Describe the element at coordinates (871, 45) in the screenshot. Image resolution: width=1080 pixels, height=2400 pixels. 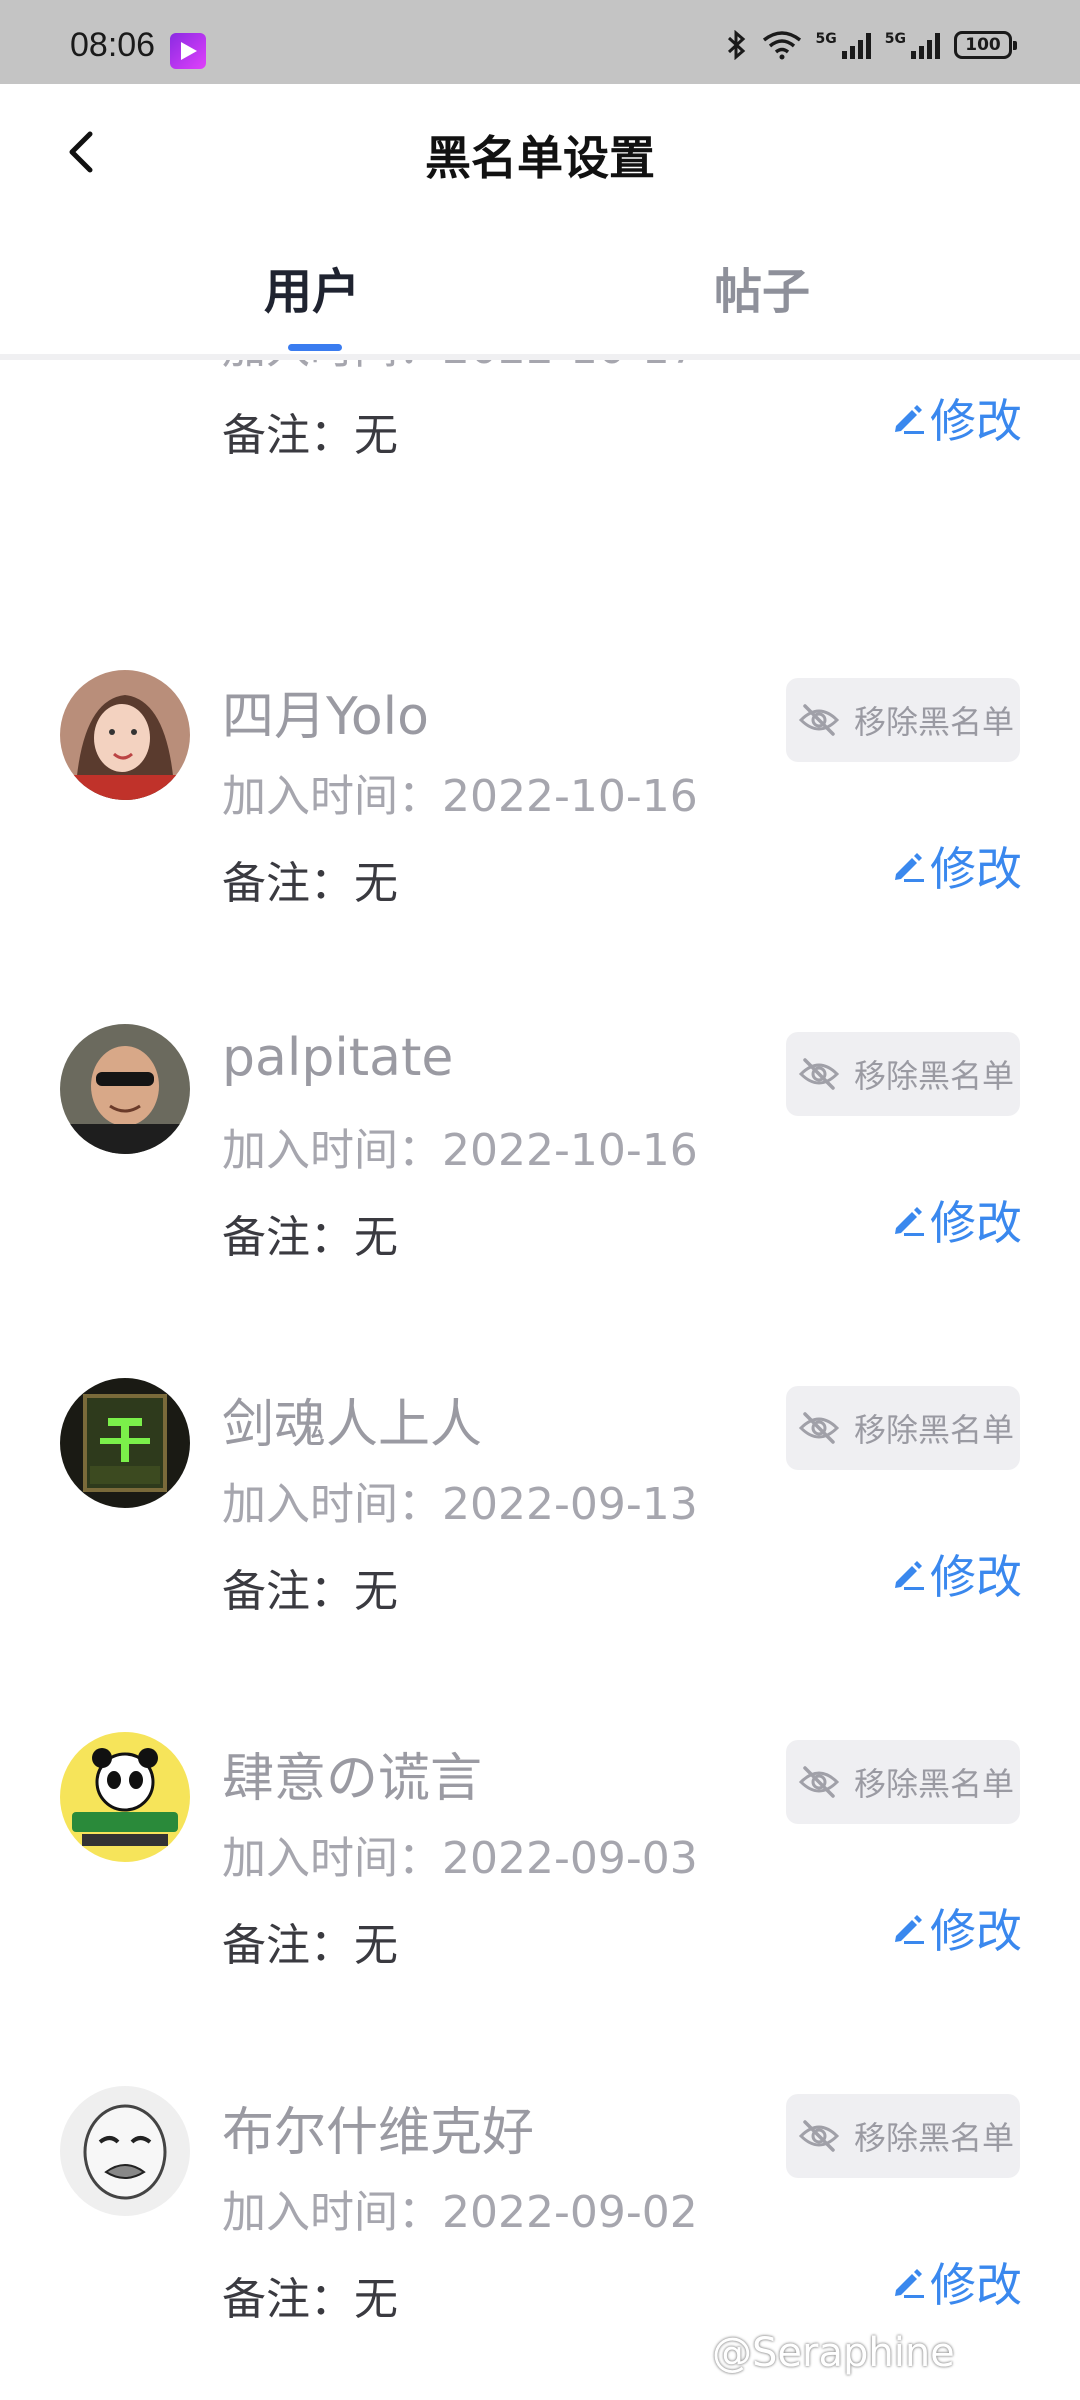
I see `status-icons: 5G 5G 100` at that location.